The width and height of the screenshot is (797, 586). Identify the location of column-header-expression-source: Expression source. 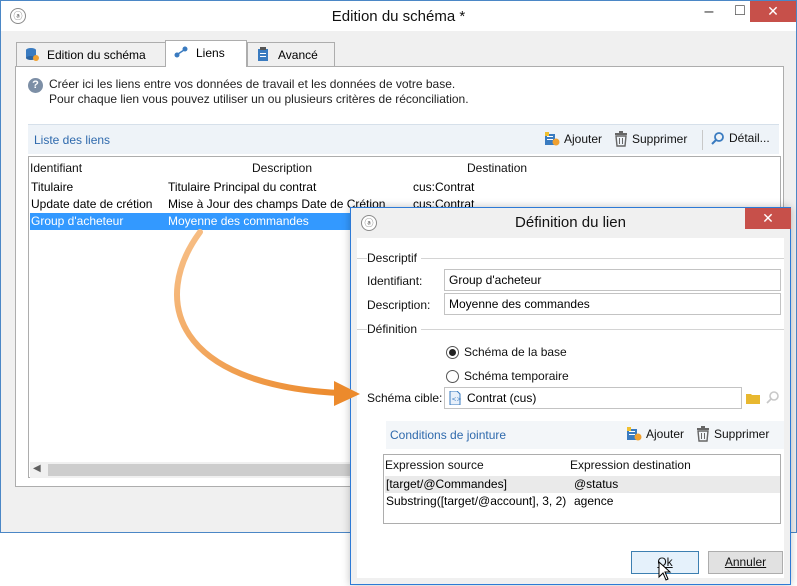
(434, 465).